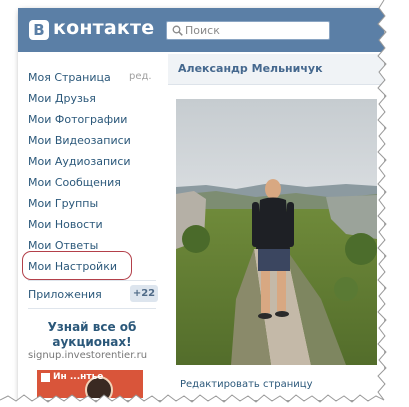 This screenshot has height=407, width=409. What do you see at coordinates (39, 30) in the screenshot?
I see `vk-logo-icon: В` at bounding box center [39, 30].